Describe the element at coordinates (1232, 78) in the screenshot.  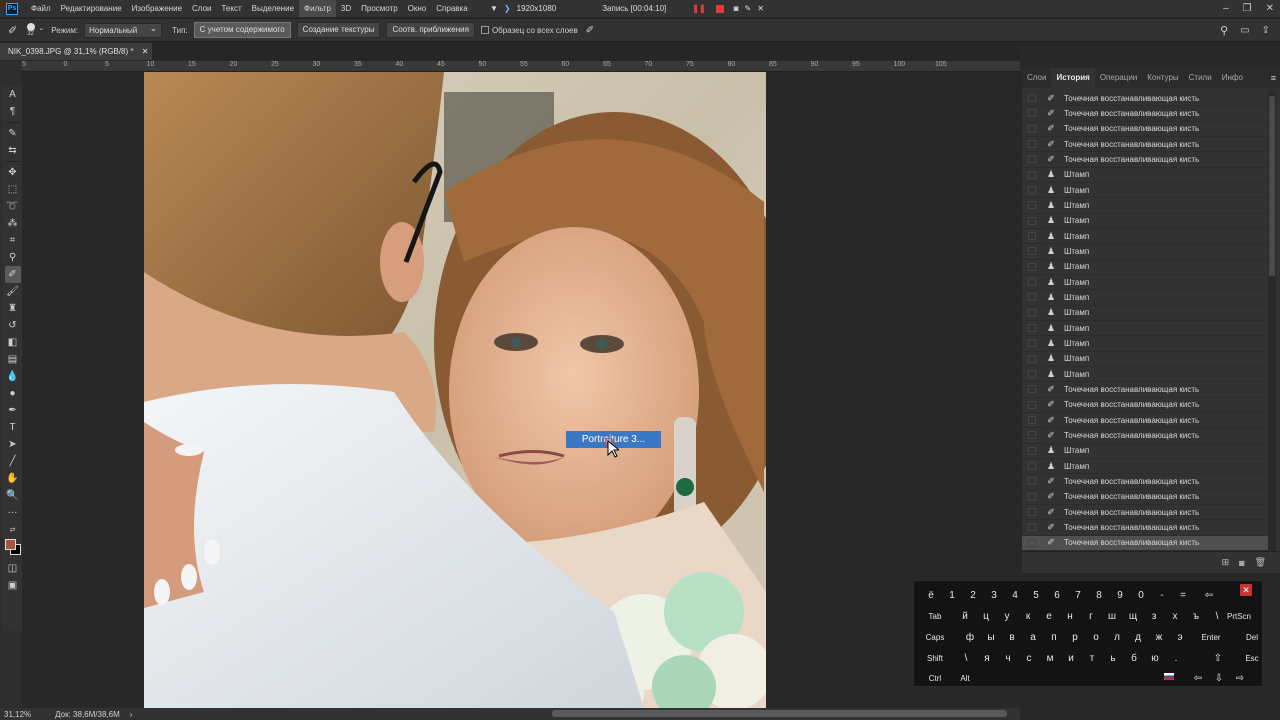
I see `tab-info: Инфо` at that location.